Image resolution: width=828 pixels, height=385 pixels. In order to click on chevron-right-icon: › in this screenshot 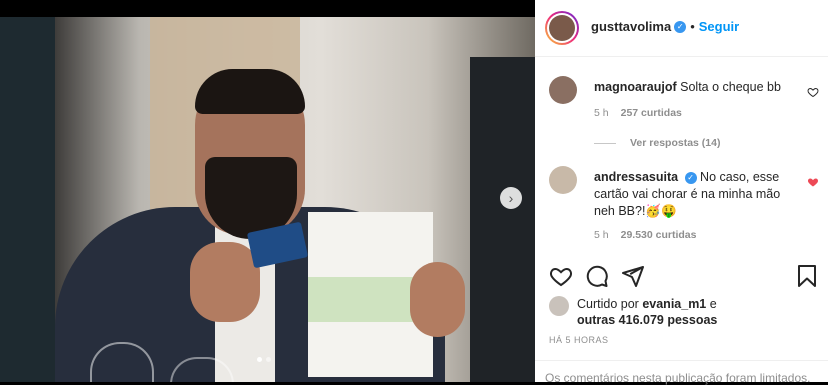, I will do `click(511, 198)`.